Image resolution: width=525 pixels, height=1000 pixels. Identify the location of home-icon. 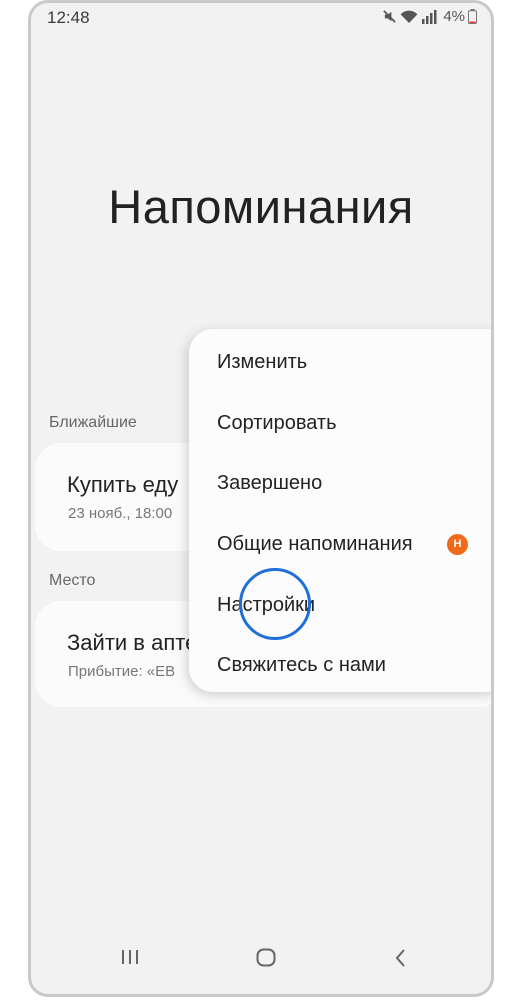
(266, 960).